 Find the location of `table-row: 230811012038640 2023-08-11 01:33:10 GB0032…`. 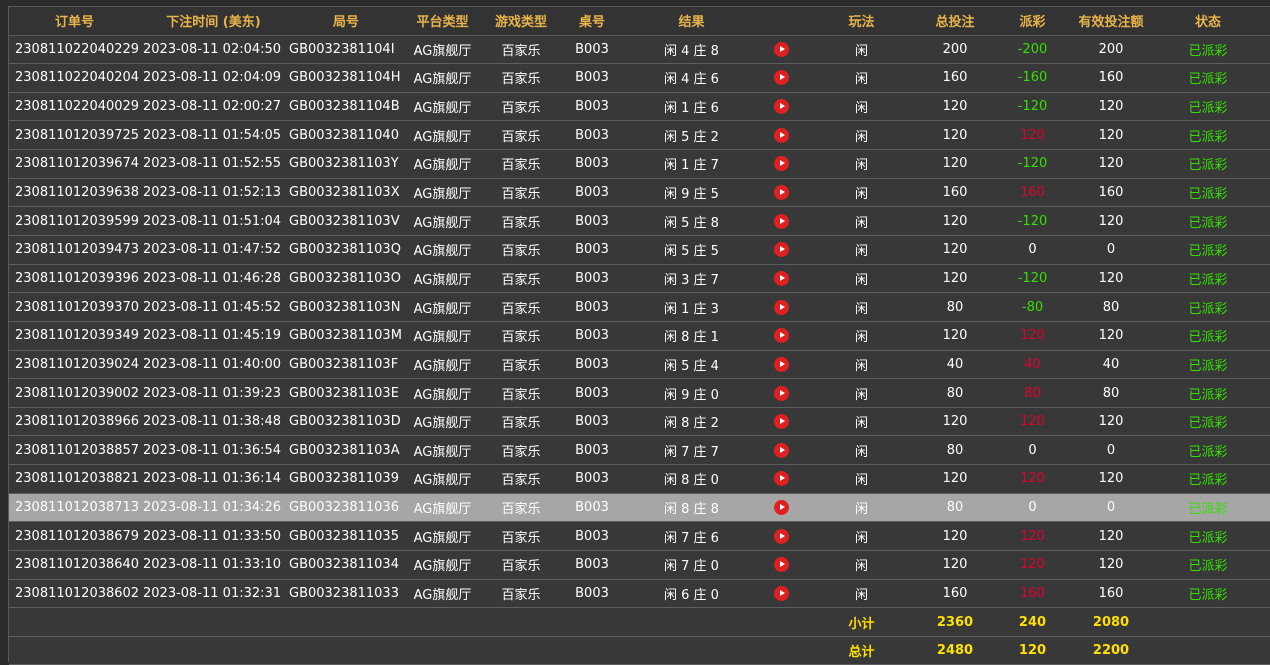

table-row: 230811012038640 2023-08-11 01:33:10 GB0032… is located at coordinates (639, 565).